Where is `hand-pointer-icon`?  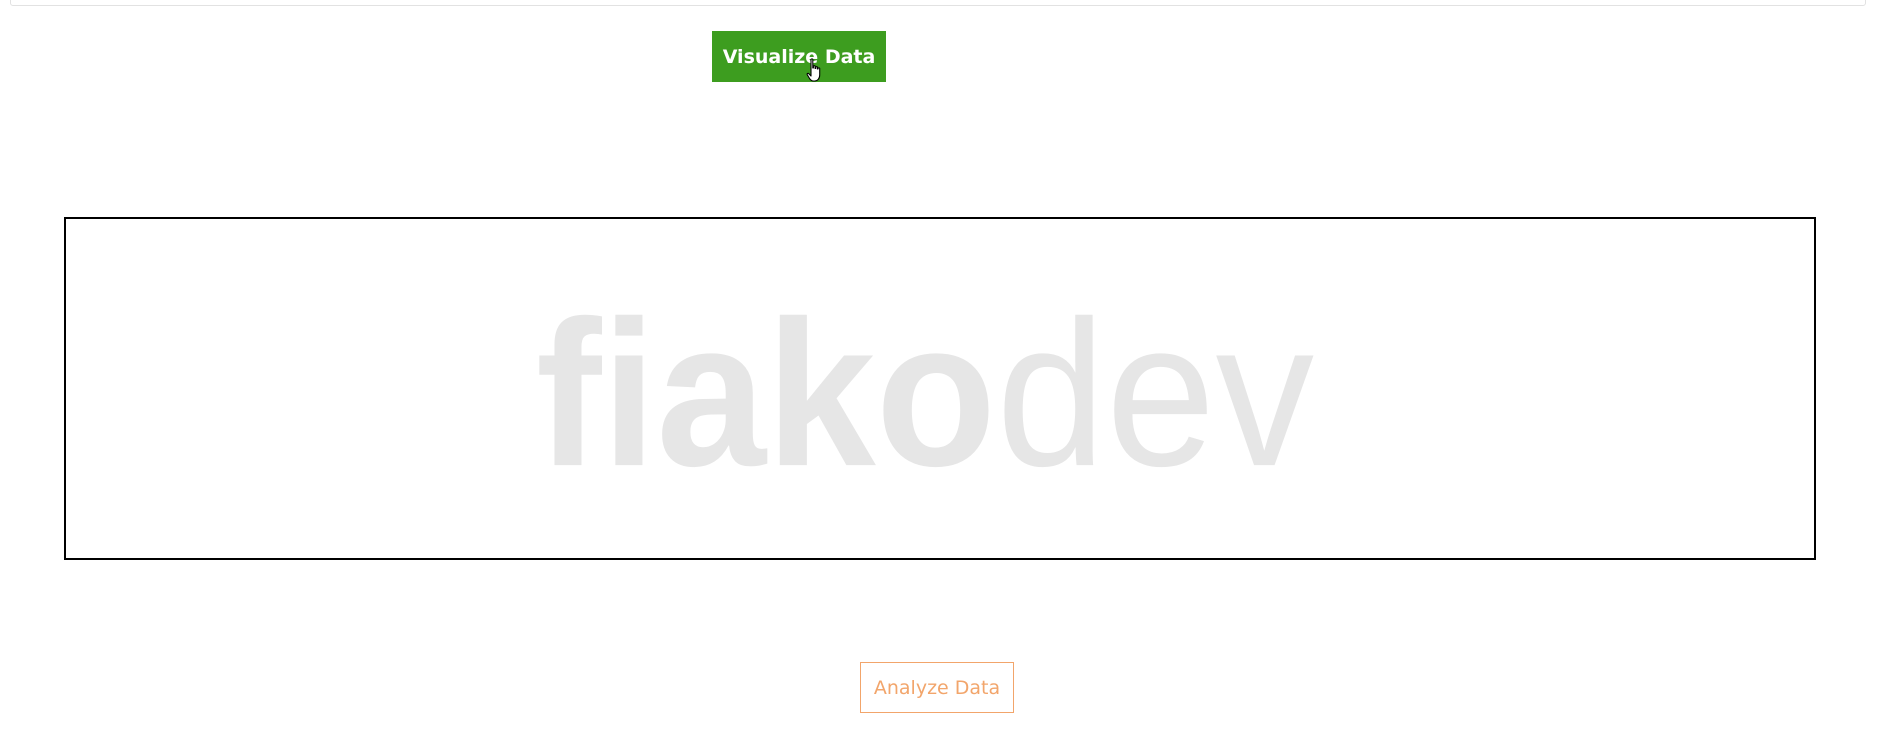 hand-pointer-icon is located at coordinates (813, 70).